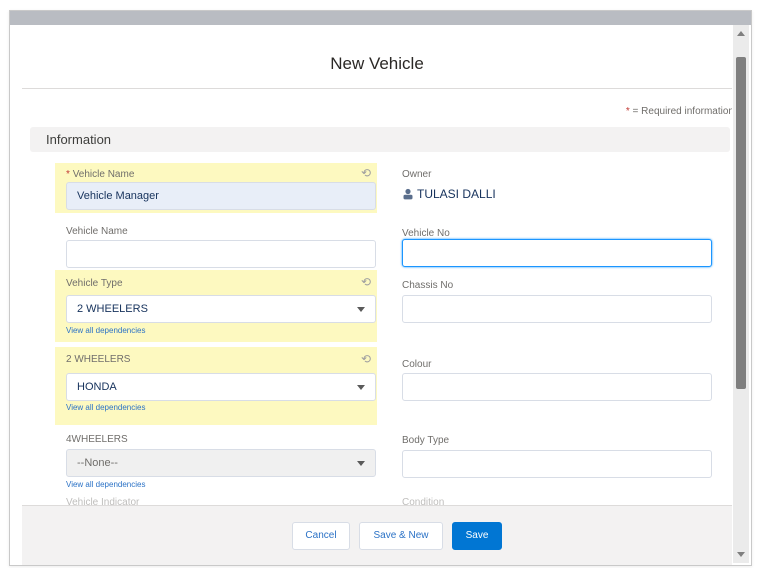  What do you see at coordinates (428, 285) in the screenshot?
I see `chassis-no-label: Chassis No` at bounding box center [428, 285].